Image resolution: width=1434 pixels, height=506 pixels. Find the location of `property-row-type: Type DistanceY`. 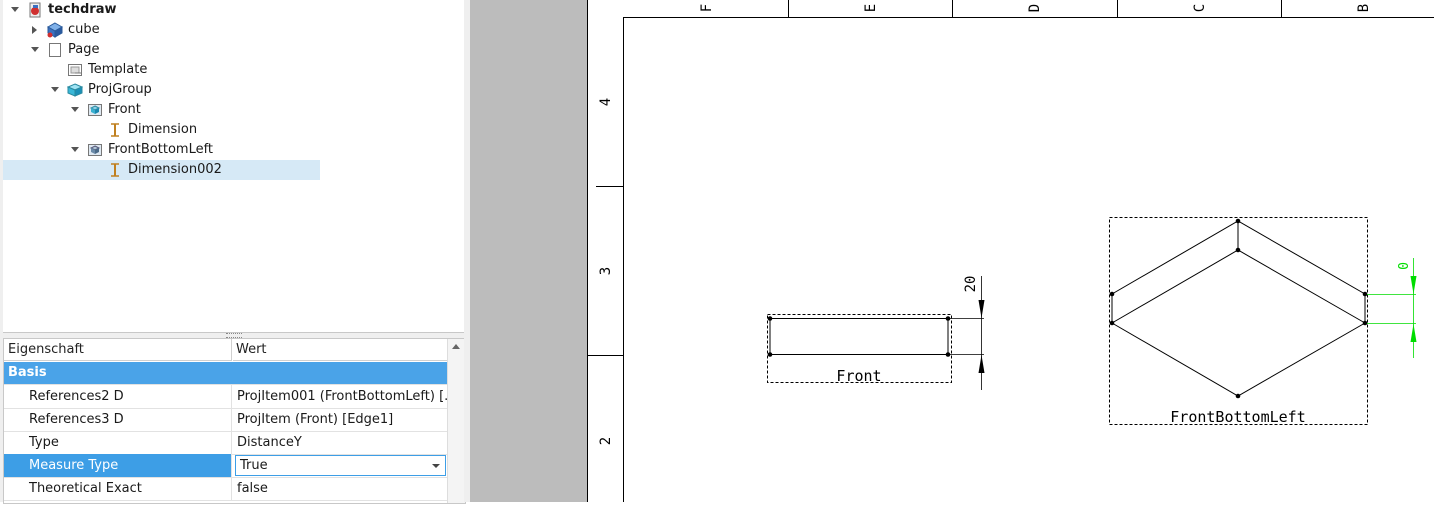

property-row-type: Type DistanceY is located at coordinates (225, 443).